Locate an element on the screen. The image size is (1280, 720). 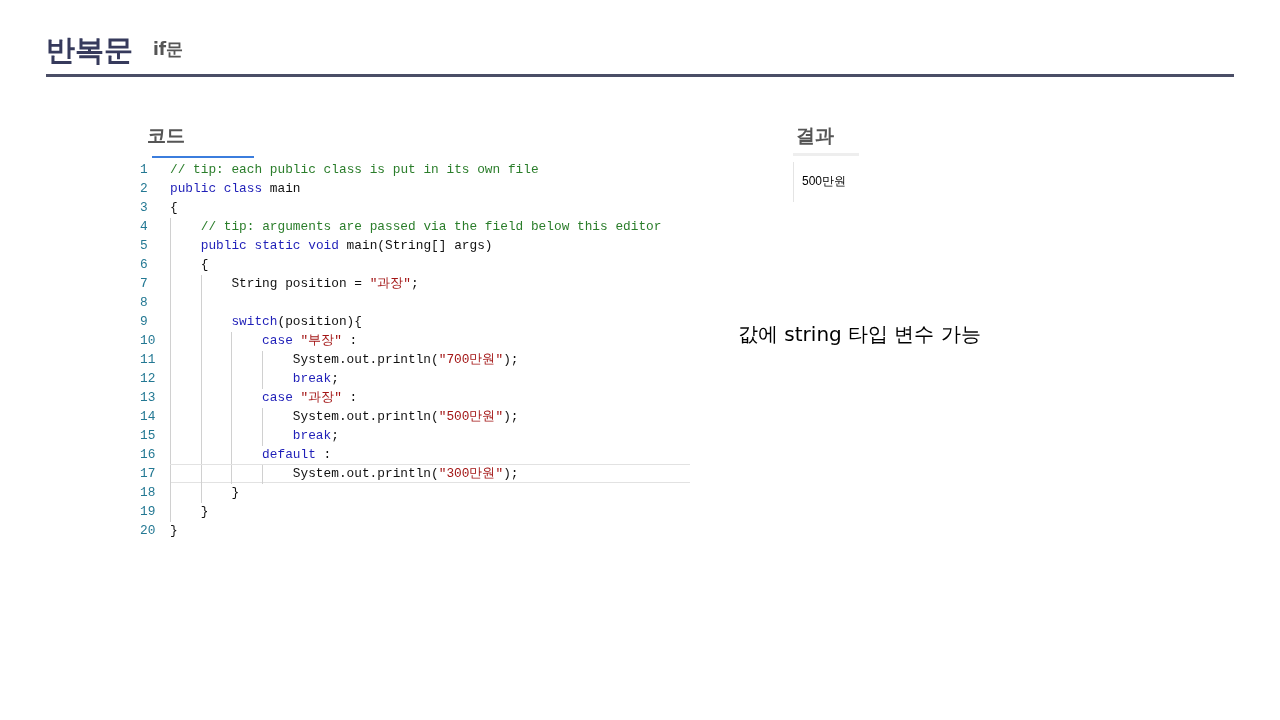
code-line: case "부장" : is located at coordinates (310, 340).